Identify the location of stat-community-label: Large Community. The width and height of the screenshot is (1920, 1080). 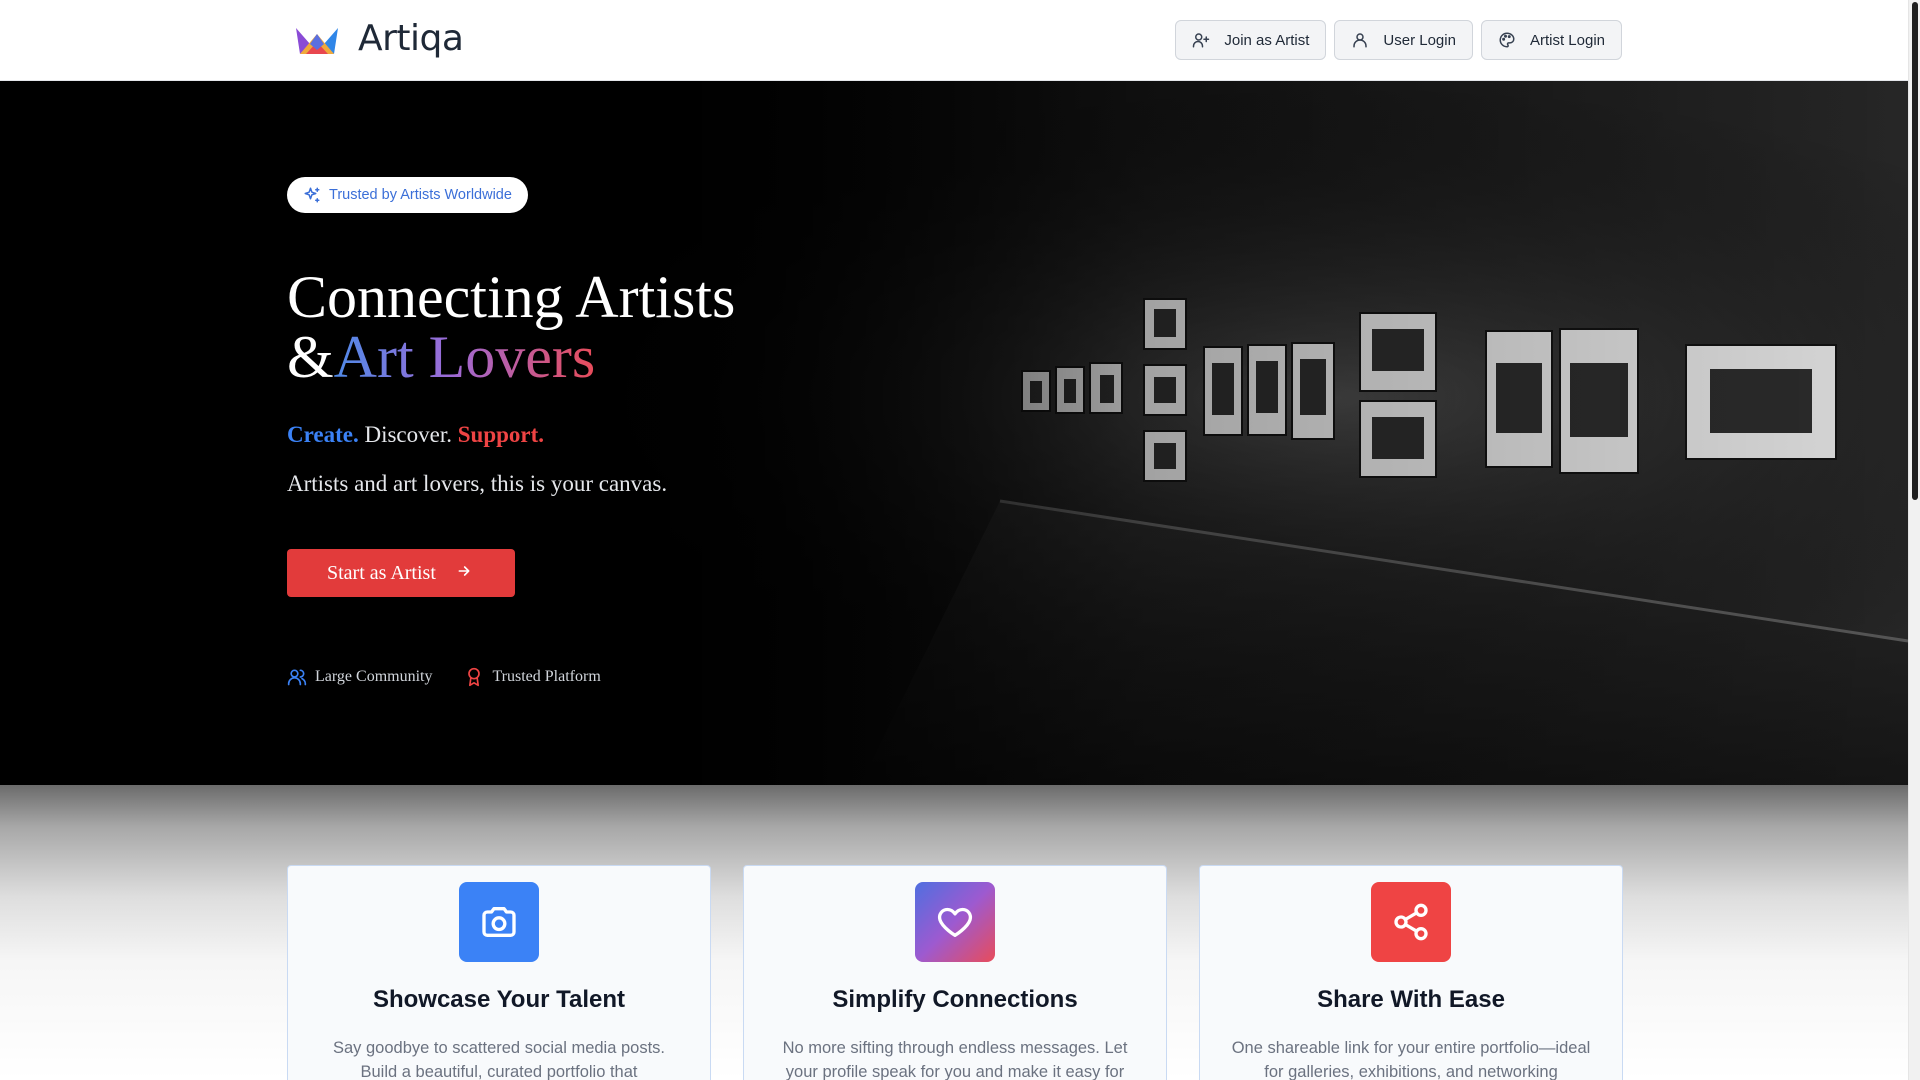
(374, 676).